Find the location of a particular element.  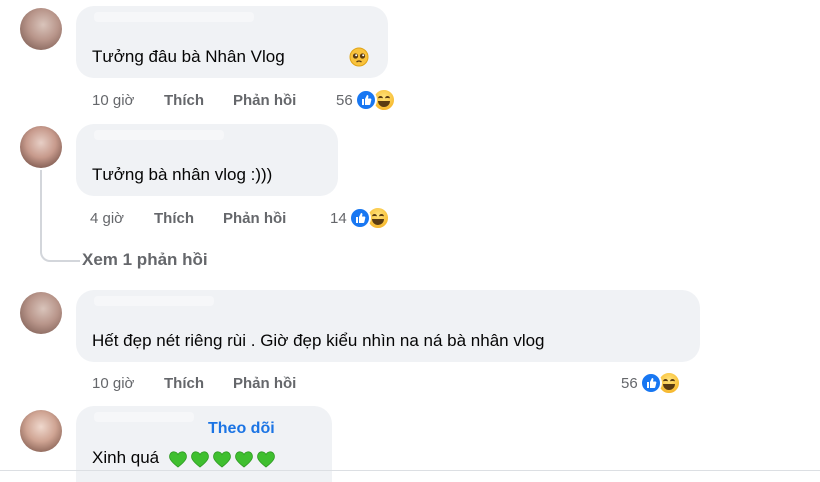

green-hearts is located at coordinates (223, 459).